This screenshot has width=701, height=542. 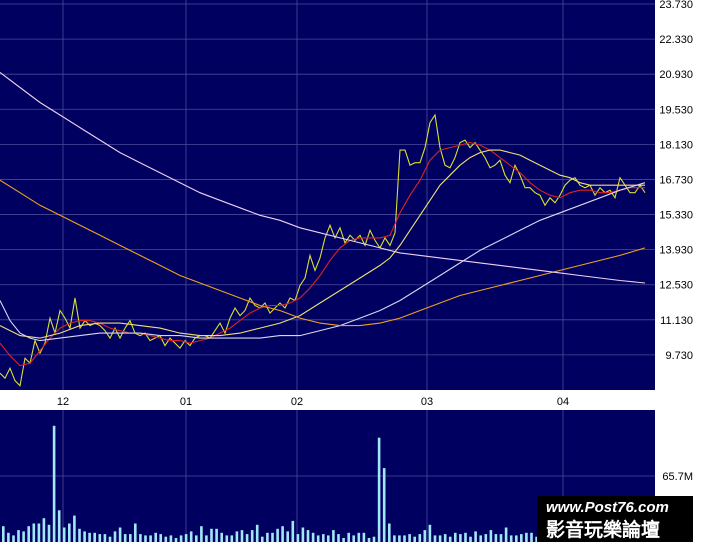 What do you see at coordinates (63, 402) in the screenshot?
I see `x-tick-label: 12` at bounding box center [63, 402].